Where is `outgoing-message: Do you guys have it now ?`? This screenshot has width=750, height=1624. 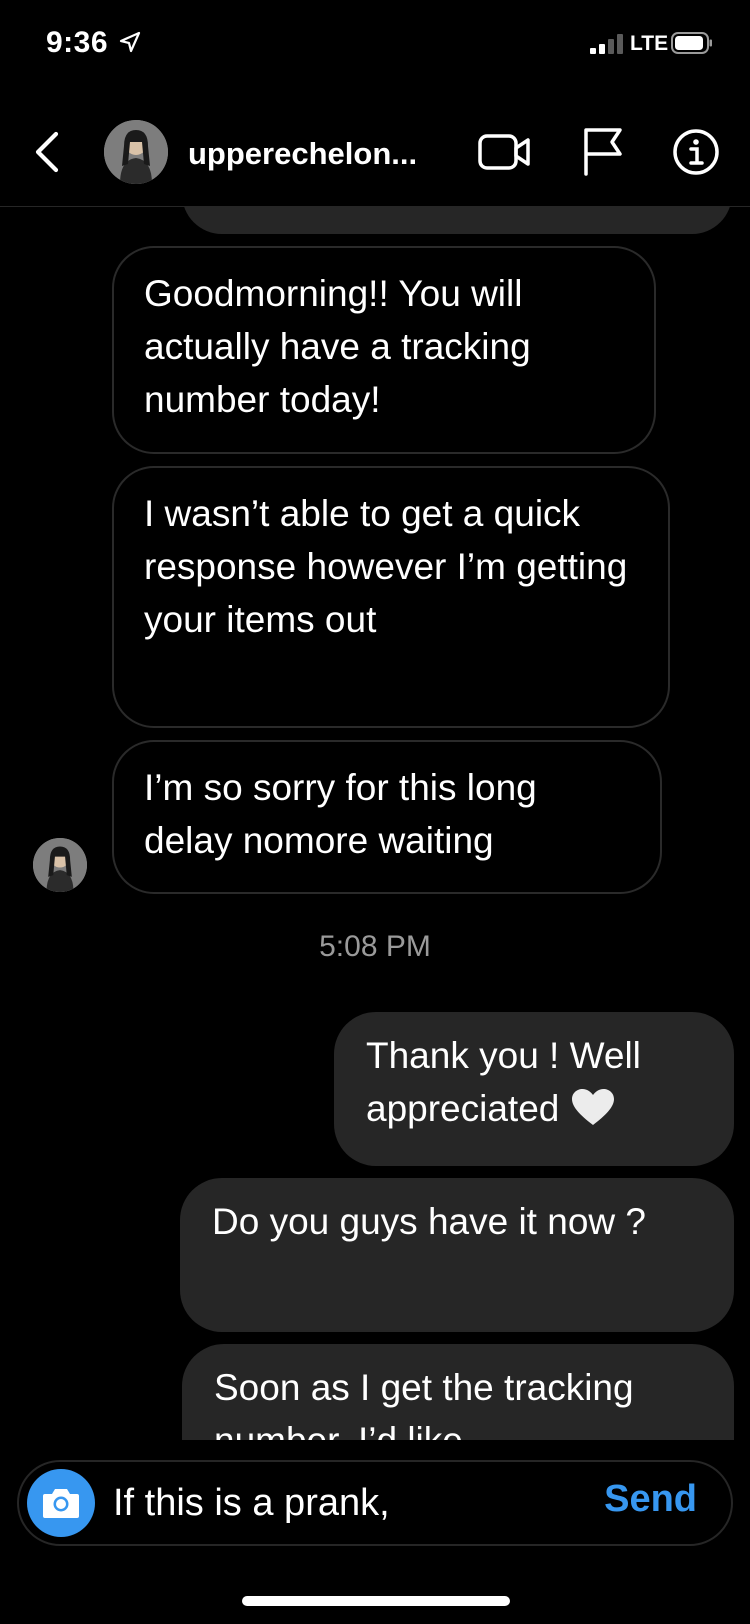
outgoing-message: Do you guys have it now ? is located at coordinates (457, 1255).